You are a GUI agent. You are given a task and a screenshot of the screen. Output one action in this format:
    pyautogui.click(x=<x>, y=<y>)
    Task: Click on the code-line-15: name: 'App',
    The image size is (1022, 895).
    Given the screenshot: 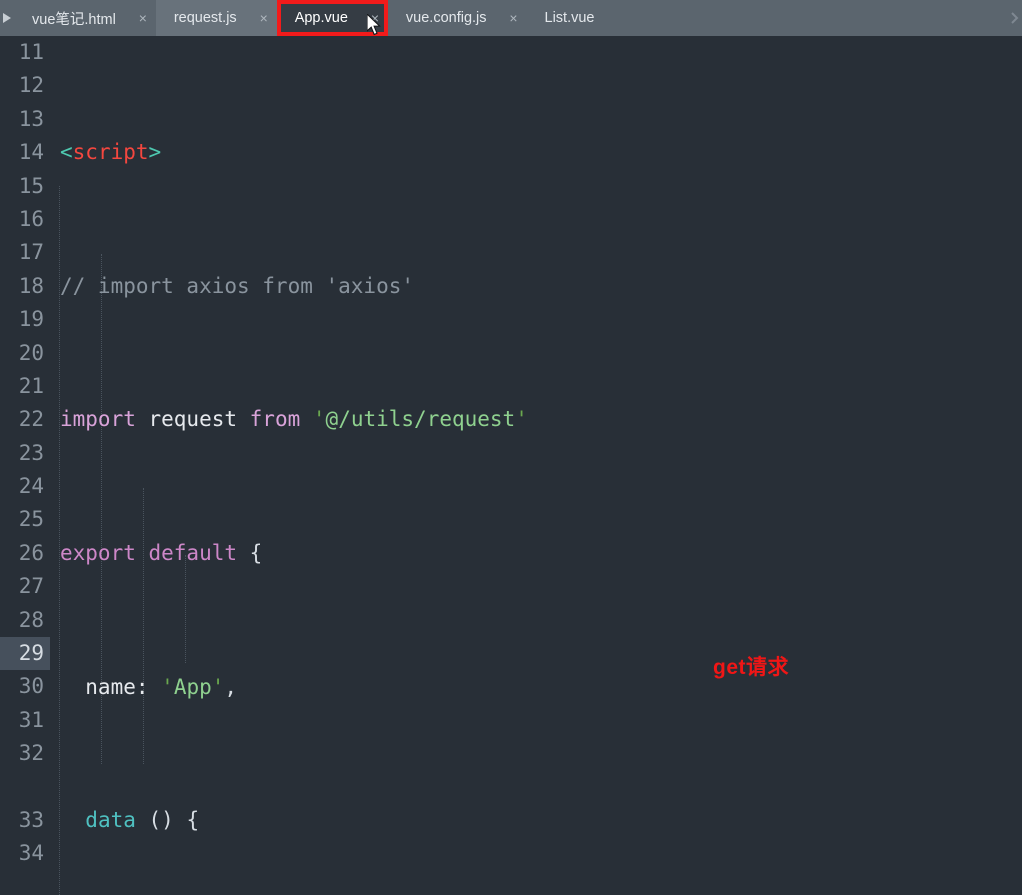 What is the action you would take?
    pyautogui.click(x=149, y=686)
    